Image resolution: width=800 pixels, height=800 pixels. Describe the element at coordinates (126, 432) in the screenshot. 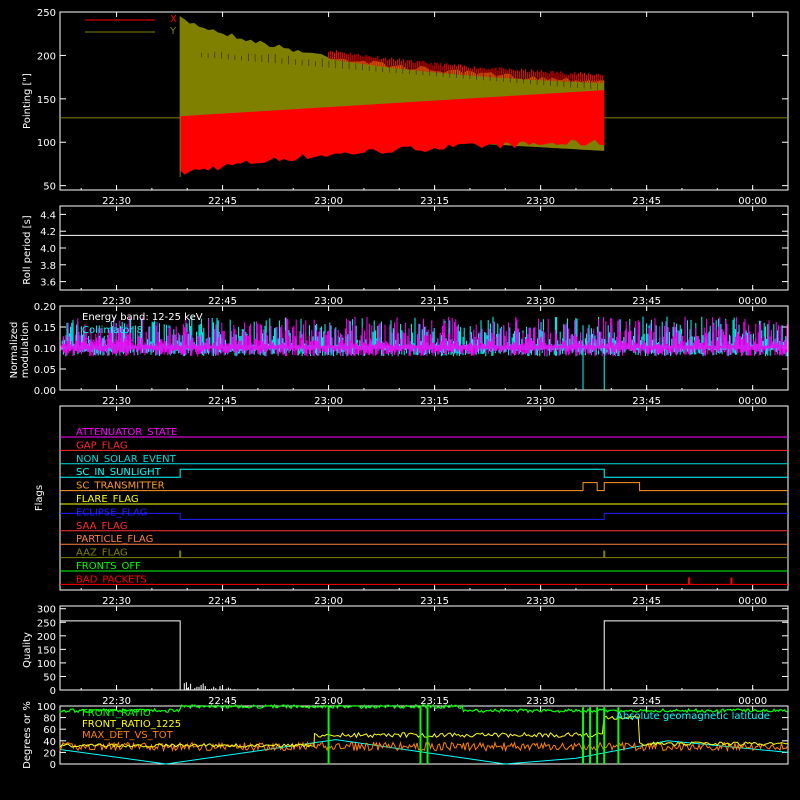

I see `flag-label-attenuator-state: ATTENUATOR_STATE` at that location.